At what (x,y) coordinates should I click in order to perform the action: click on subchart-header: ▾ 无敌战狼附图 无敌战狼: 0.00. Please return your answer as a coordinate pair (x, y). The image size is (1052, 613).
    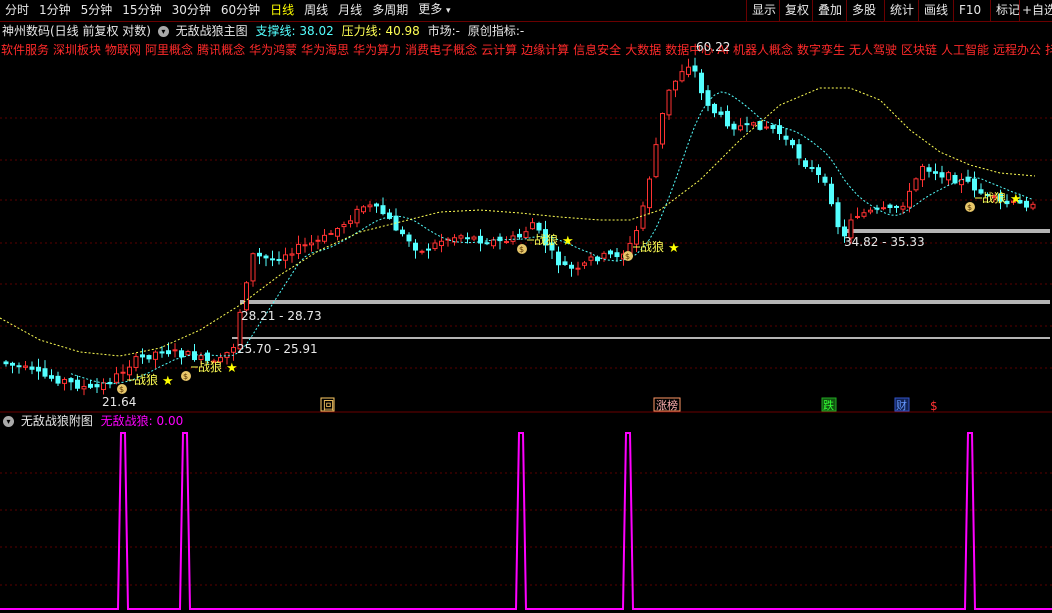
    Looking at the image, I should click on (91, 421).